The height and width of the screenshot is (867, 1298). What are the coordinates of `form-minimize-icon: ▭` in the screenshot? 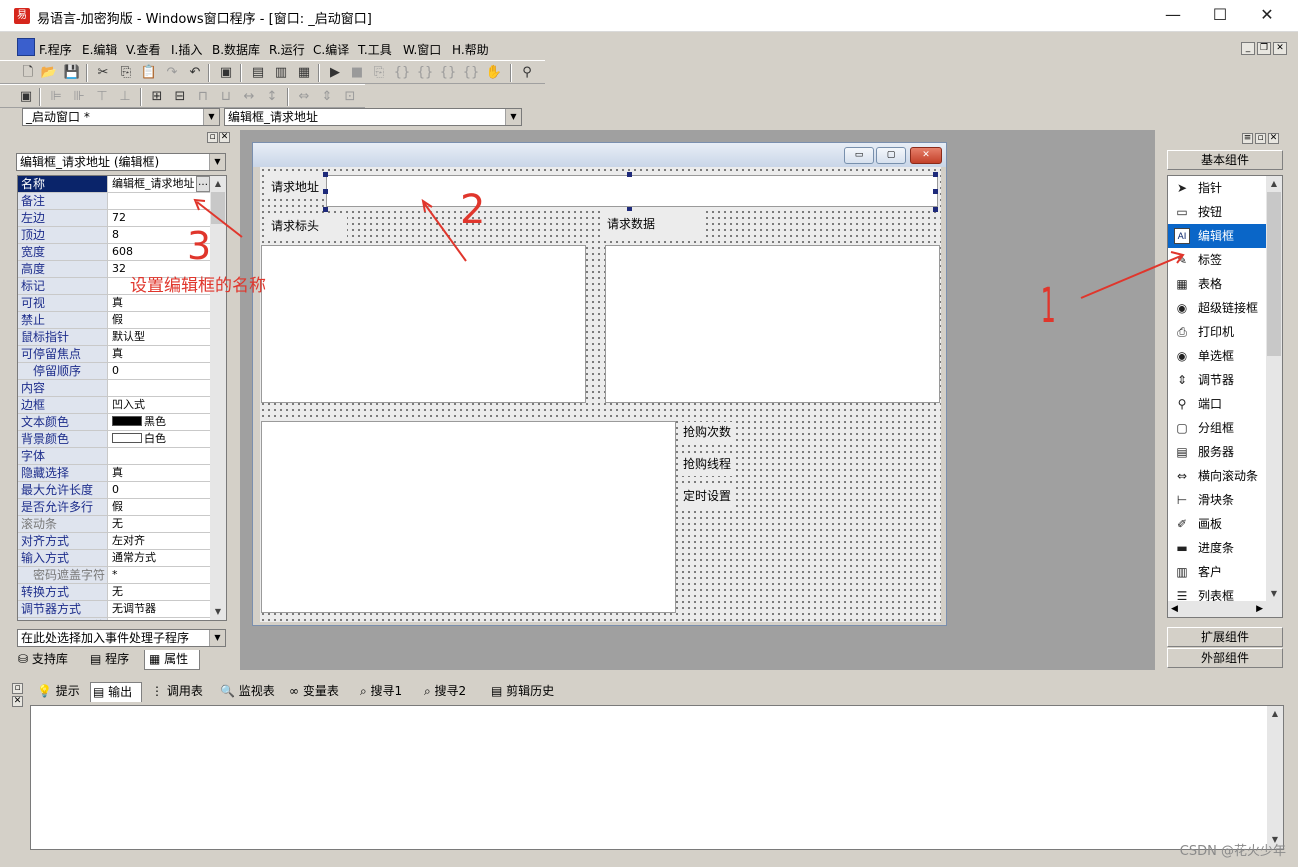 It's located at (859, 155).